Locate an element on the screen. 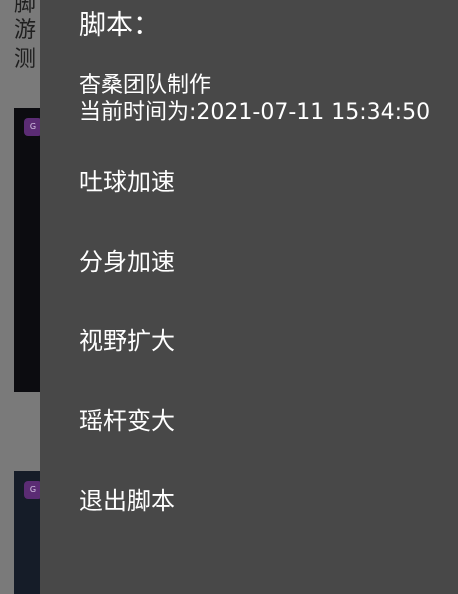  menu-item-expand-view: 视野扩大 is located at coordinates (259, 341).